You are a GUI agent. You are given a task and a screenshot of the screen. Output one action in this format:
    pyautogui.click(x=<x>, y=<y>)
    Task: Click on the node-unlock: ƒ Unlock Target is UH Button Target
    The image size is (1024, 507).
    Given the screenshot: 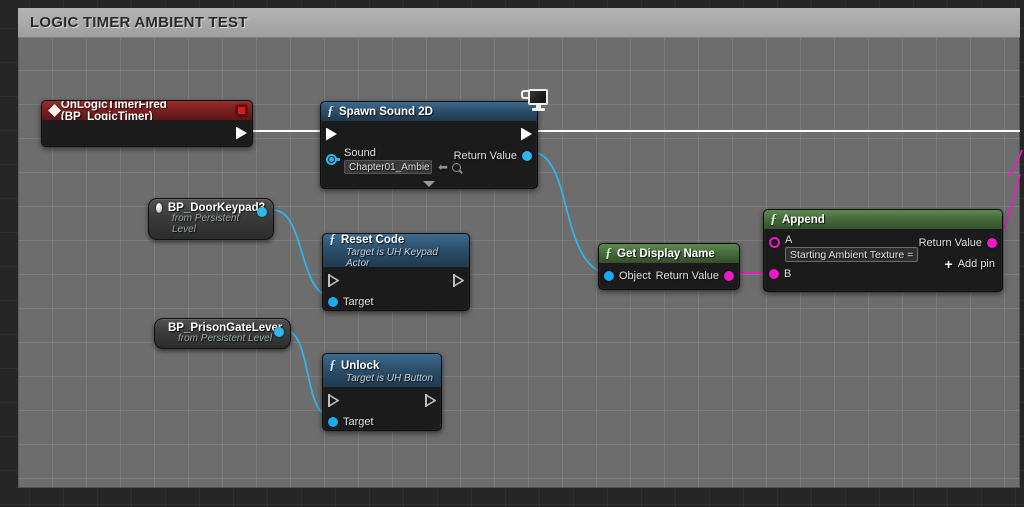 What is the action you would take?
    pyautogui.click(x=382, y=392)
    